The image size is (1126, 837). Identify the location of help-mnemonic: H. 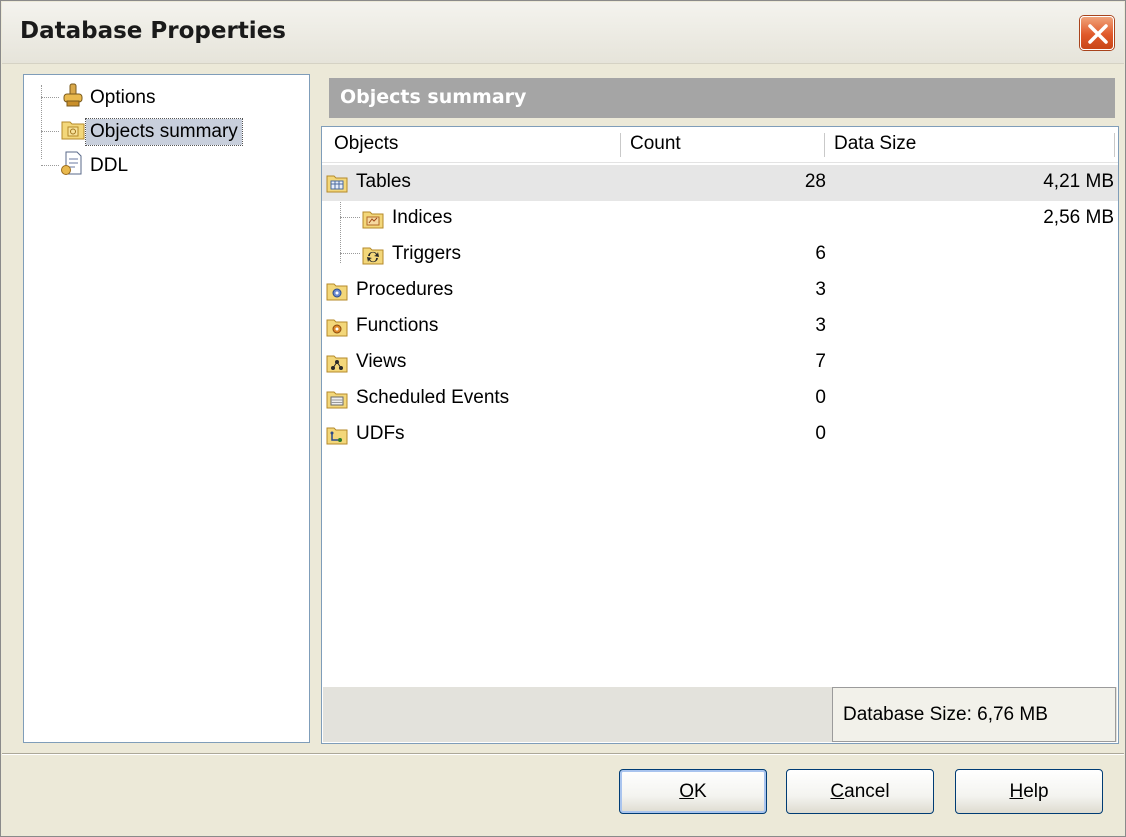
(1016, 791).